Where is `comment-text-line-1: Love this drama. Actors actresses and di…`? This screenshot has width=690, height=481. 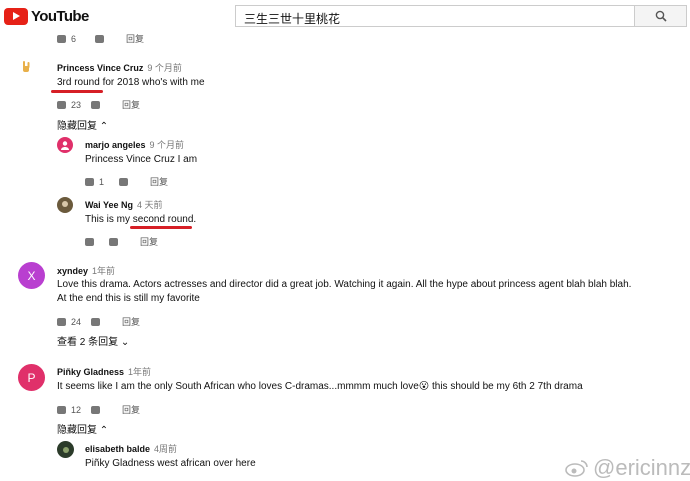
comment-text-line-1: Love this drama. Actors actresses and di… is located at coordinates (344, 284).